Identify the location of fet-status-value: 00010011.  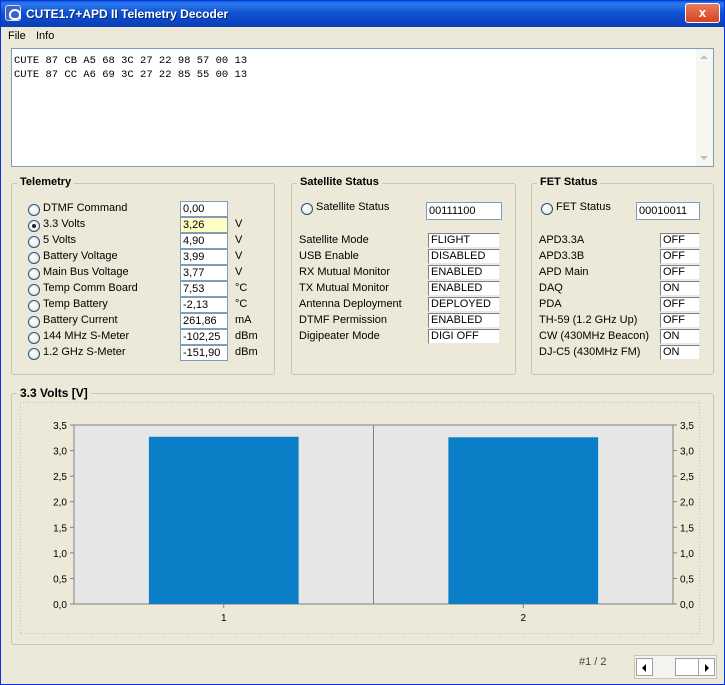
(668, 211).